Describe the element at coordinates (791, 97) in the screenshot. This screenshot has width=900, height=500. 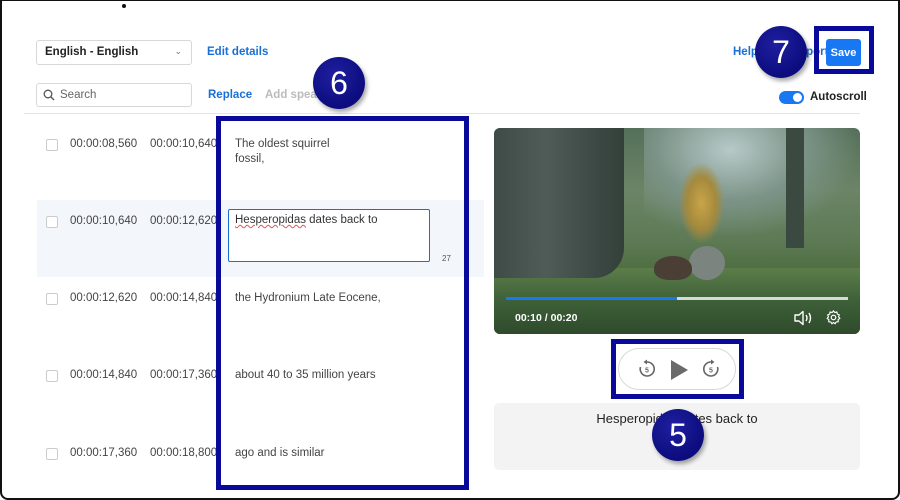
I see `autoscroll-toggle` at that location.